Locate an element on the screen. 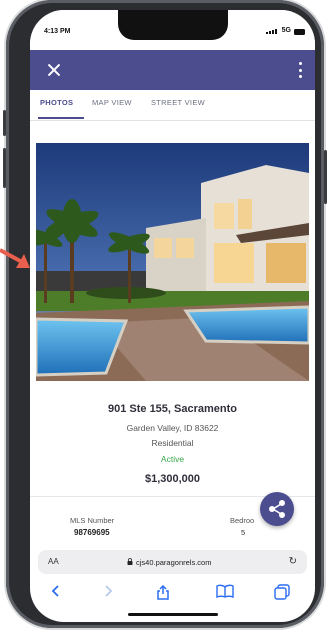 Image resolution: width=327 pixels, height=630 pixels. battery-icon is located at coordinates (299, 32).